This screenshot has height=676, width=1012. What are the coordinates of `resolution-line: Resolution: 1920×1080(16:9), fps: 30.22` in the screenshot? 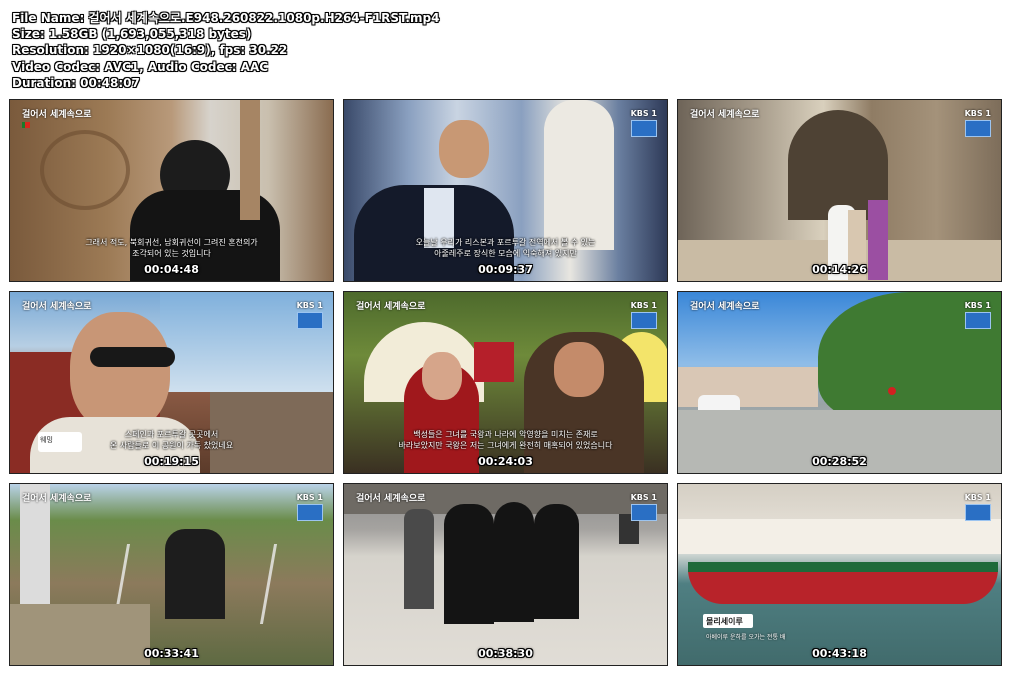 It's located at (150, 50).